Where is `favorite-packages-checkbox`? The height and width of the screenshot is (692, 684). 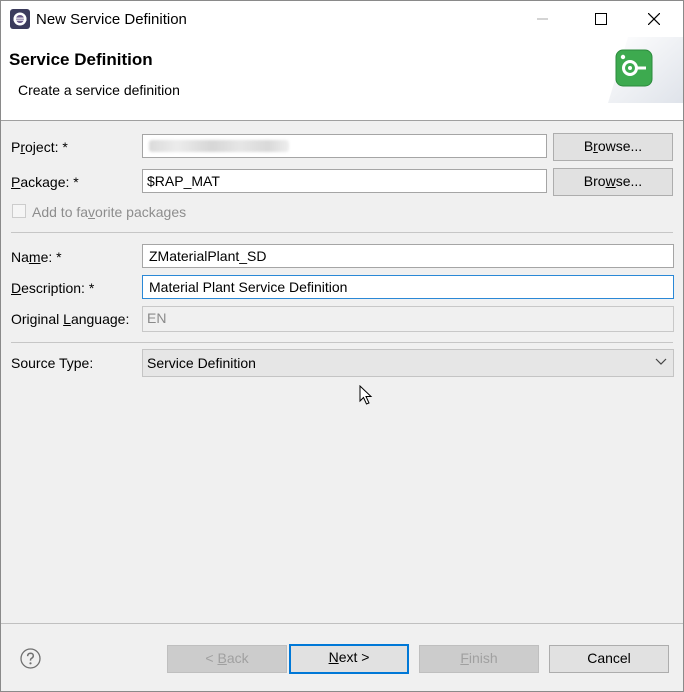
favorite-packages-checkbox is located at coordinates (19, 211).